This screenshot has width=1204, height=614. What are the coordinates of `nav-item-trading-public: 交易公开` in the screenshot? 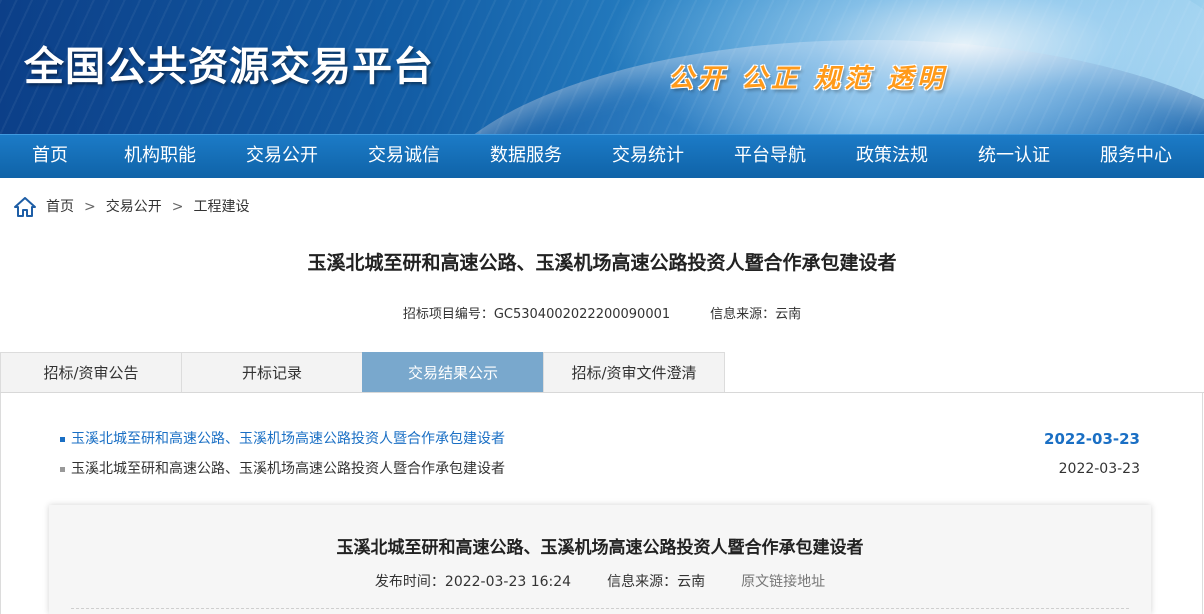 It's located at (282, 157).